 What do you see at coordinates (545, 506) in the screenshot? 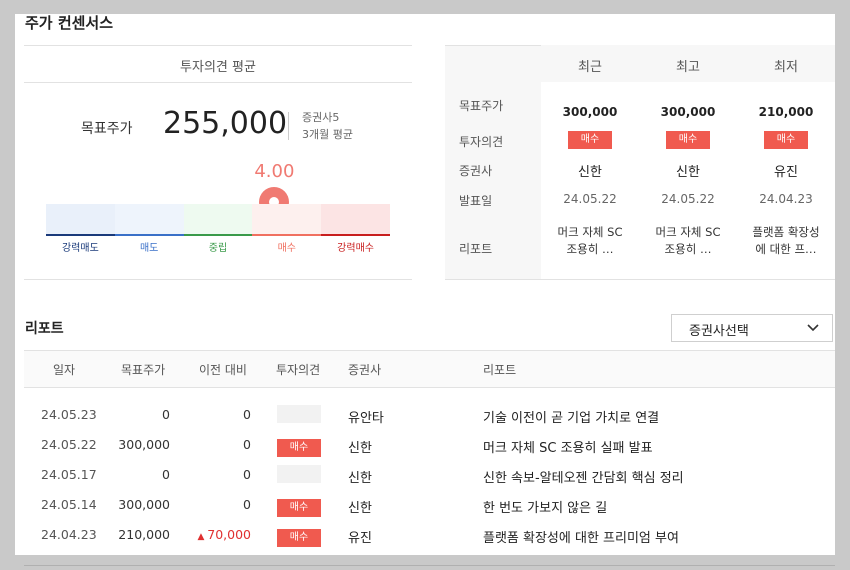
I see `report-title-link: 한 번도 가보지 않은 길` at bounding box center [545, 506].